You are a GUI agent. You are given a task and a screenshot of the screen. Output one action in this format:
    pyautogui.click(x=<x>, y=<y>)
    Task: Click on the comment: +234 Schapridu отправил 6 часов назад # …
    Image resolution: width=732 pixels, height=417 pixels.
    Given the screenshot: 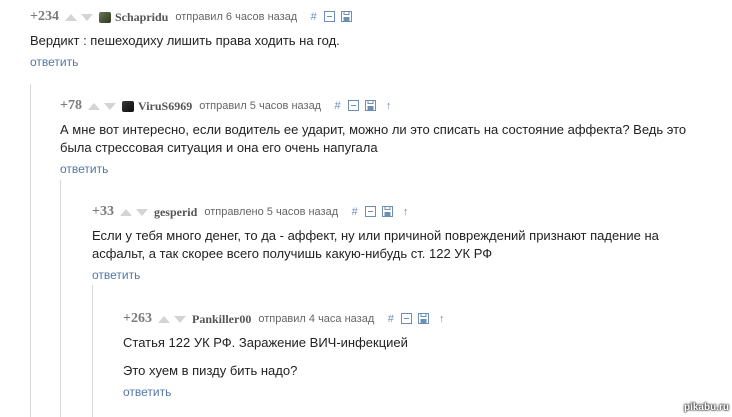 What is the action you would take?
    pyautogui.click(x=375, y=39)
    